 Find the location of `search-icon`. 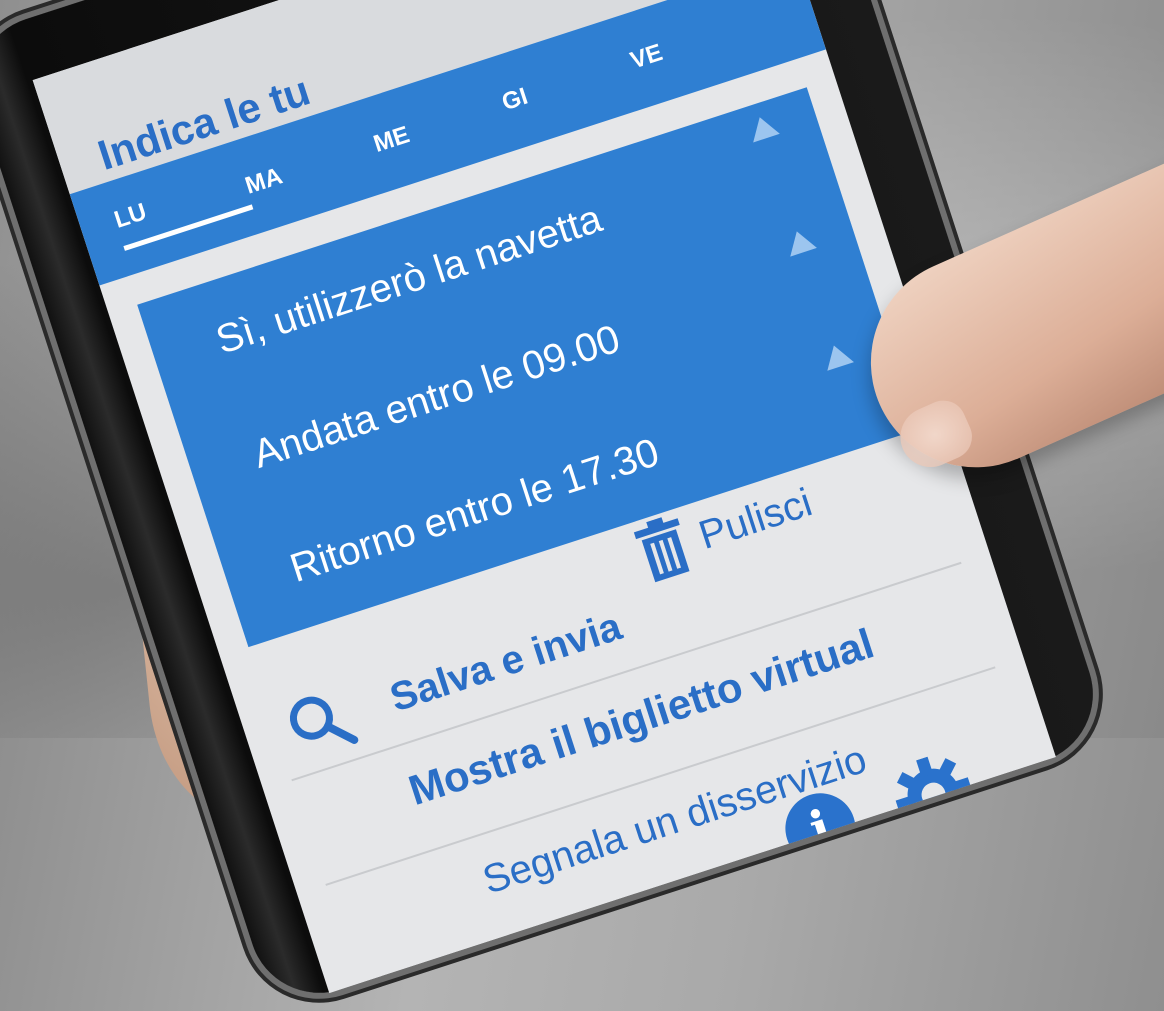

search-icon is located at coordinates (324, 720).